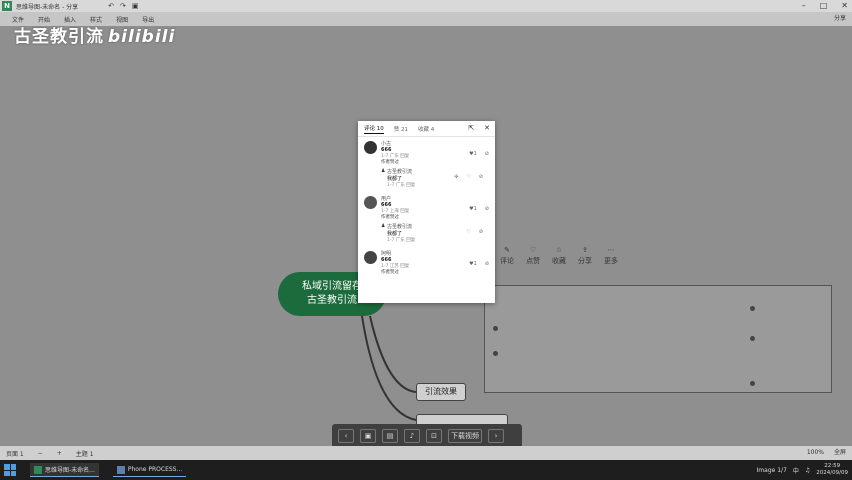  Describe the element at coordinates (434, 436) in the screenshot. I see `capture-icon: ⊡` at that location.